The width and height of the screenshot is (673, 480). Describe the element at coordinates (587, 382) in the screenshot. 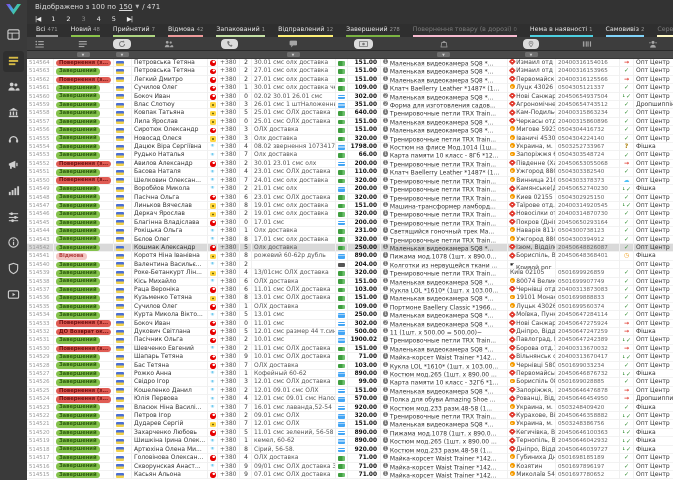

I see `tracking-number: 0501699028885` at that location.